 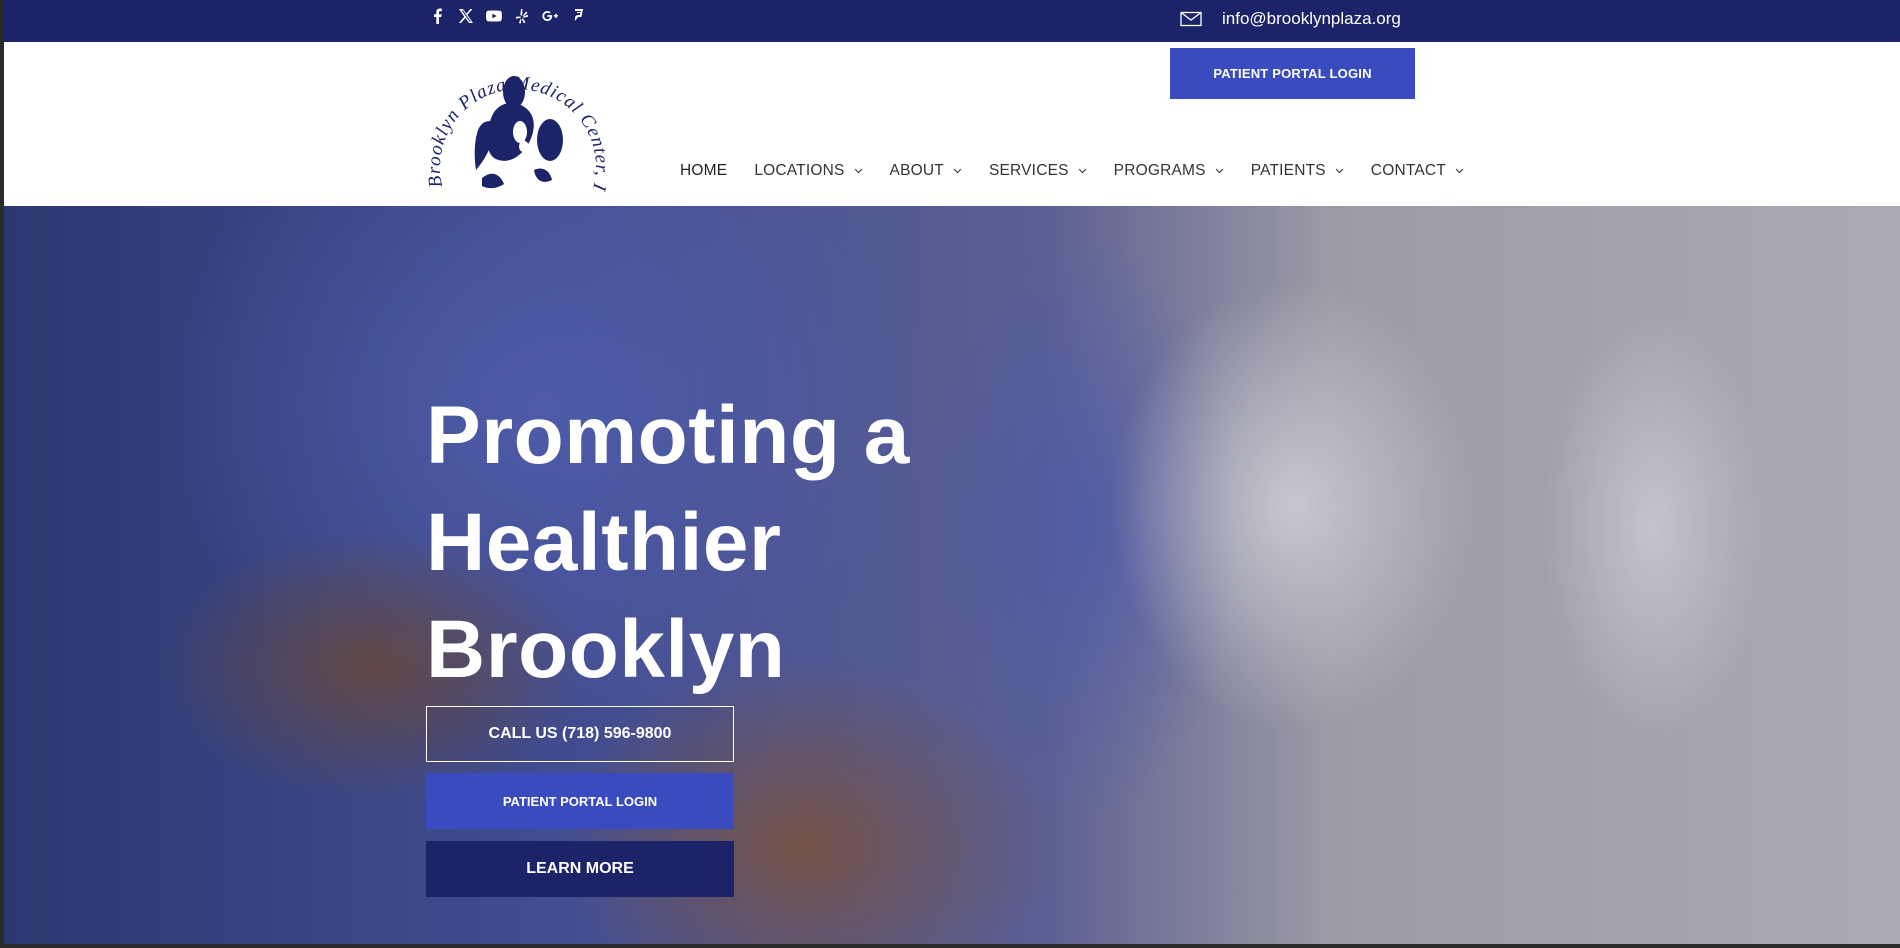 I want to click on nav-programs: PROGRAMS, so click(x=1169, y=171).